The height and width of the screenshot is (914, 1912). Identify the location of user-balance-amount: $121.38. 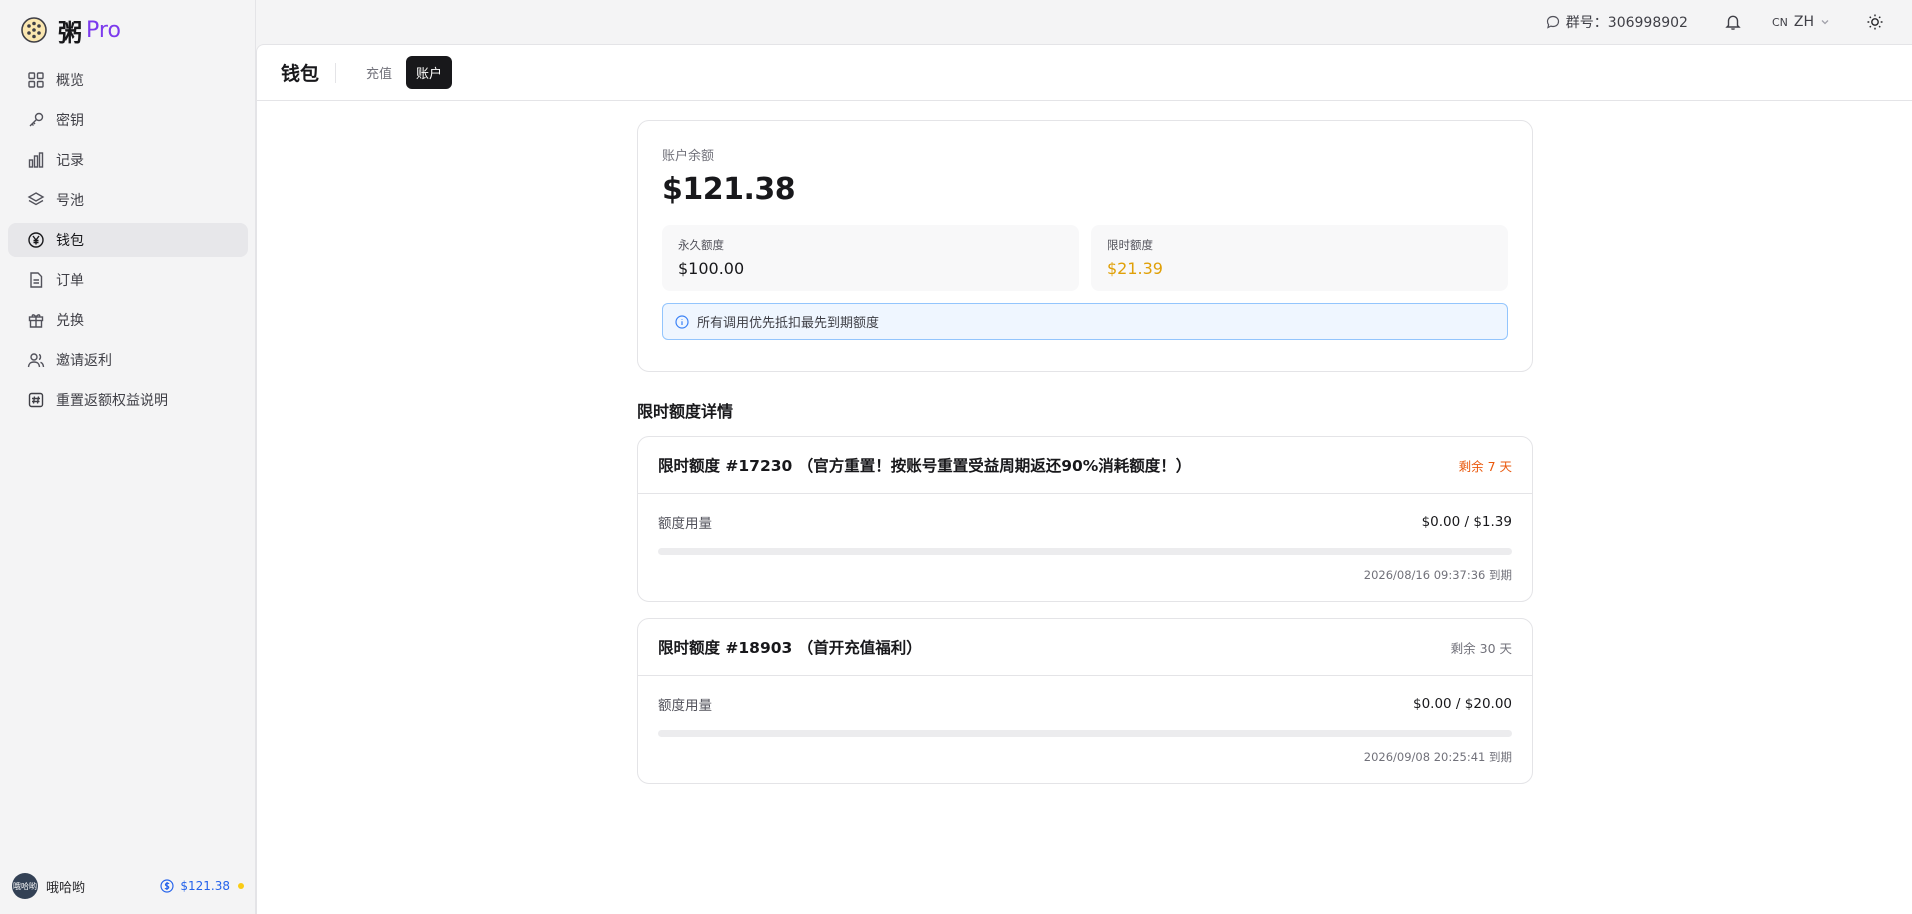
(205, 886).